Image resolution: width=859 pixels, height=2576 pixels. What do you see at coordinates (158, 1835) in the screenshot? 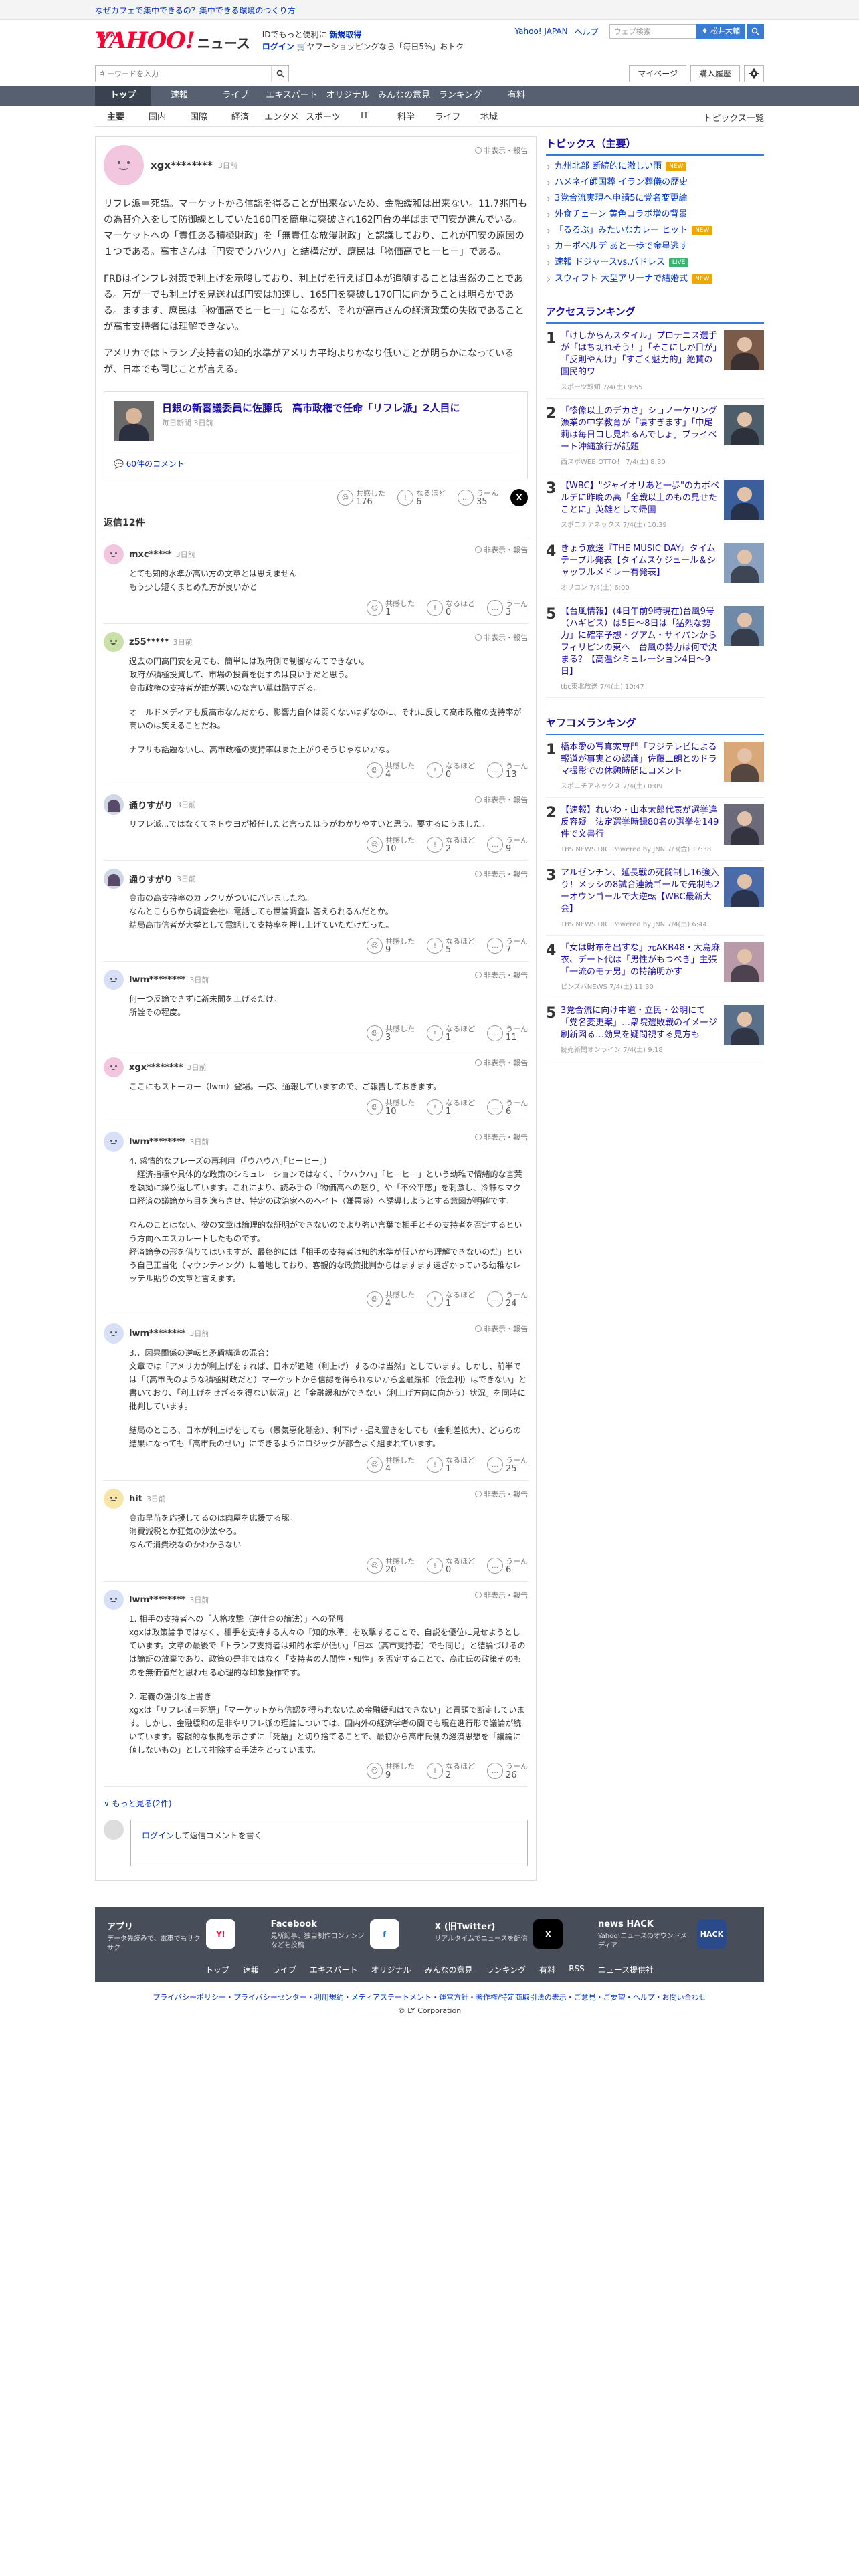
I see `reply-login-link: ログイン` at bounding box center [158, 1835].